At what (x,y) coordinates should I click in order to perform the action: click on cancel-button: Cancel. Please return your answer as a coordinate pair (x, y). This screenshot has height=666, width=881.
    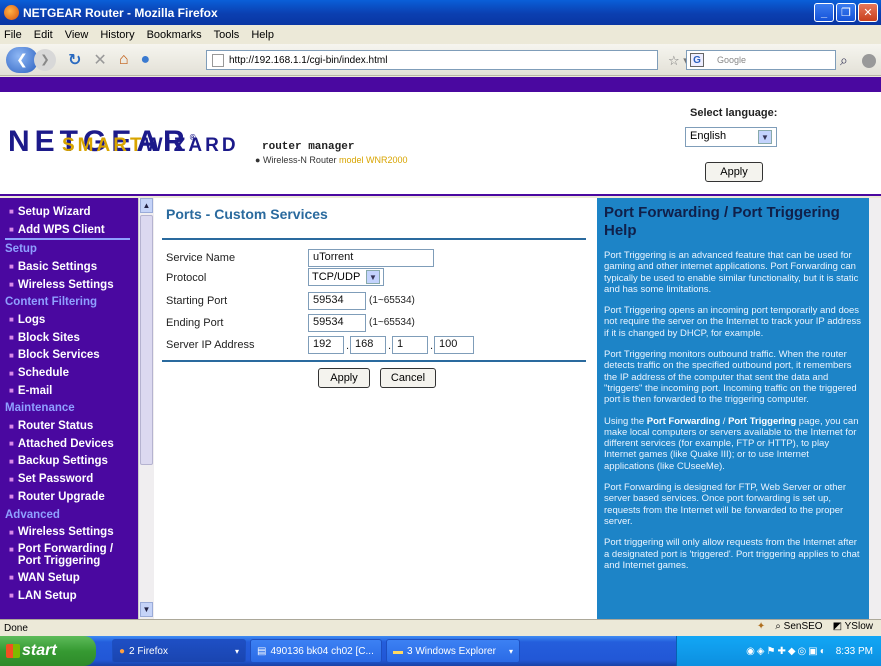
    Looking at the image, I should click on (408, 378).